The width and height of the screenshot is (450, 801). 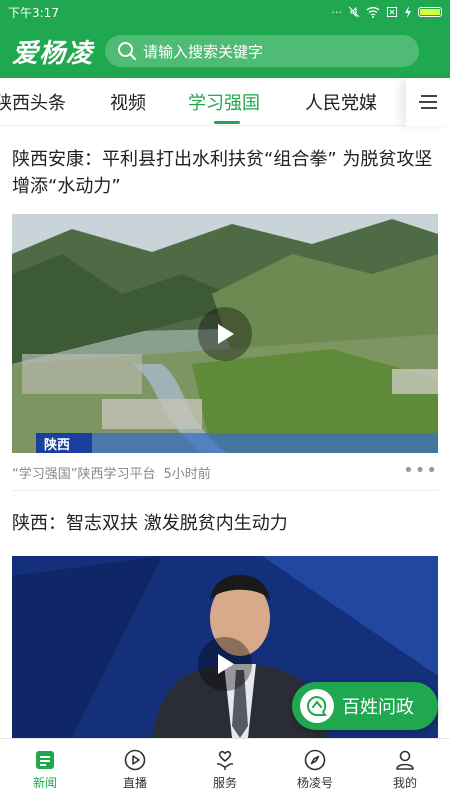 What do you see at coordinates (203, 51) in the screenshot?
I see `search-placeholder: 请输入搜索关键字` at bounding box center [203, 51].